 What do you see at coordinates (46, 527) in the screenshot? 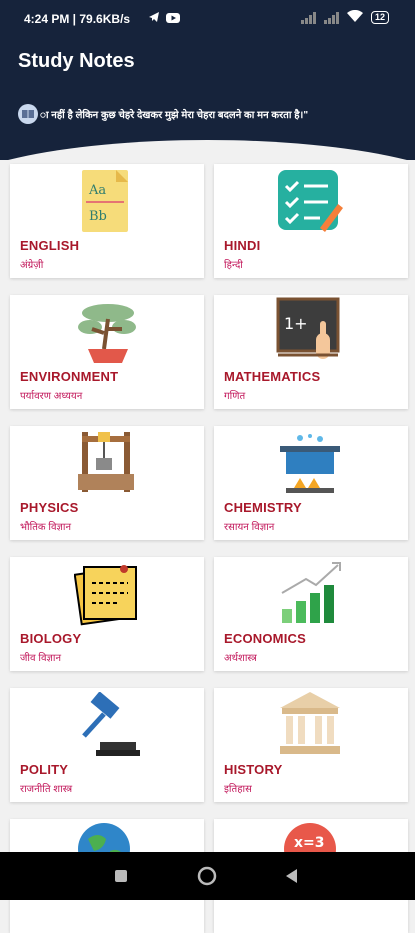
I see `subject-subtitle: भौतिक विज्ञान` at bounding box center [46, 527].